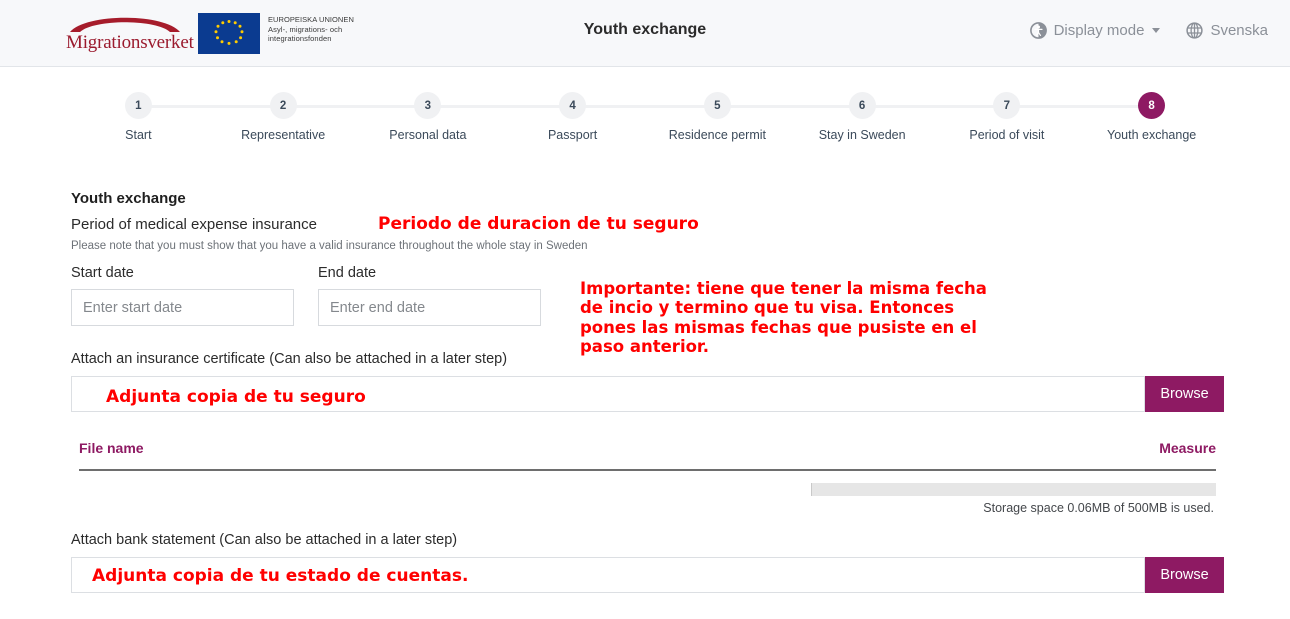 Image resolution: width=1290 pixels, height=619 pixels. I want to click on end-date-input, so click(429, 307).